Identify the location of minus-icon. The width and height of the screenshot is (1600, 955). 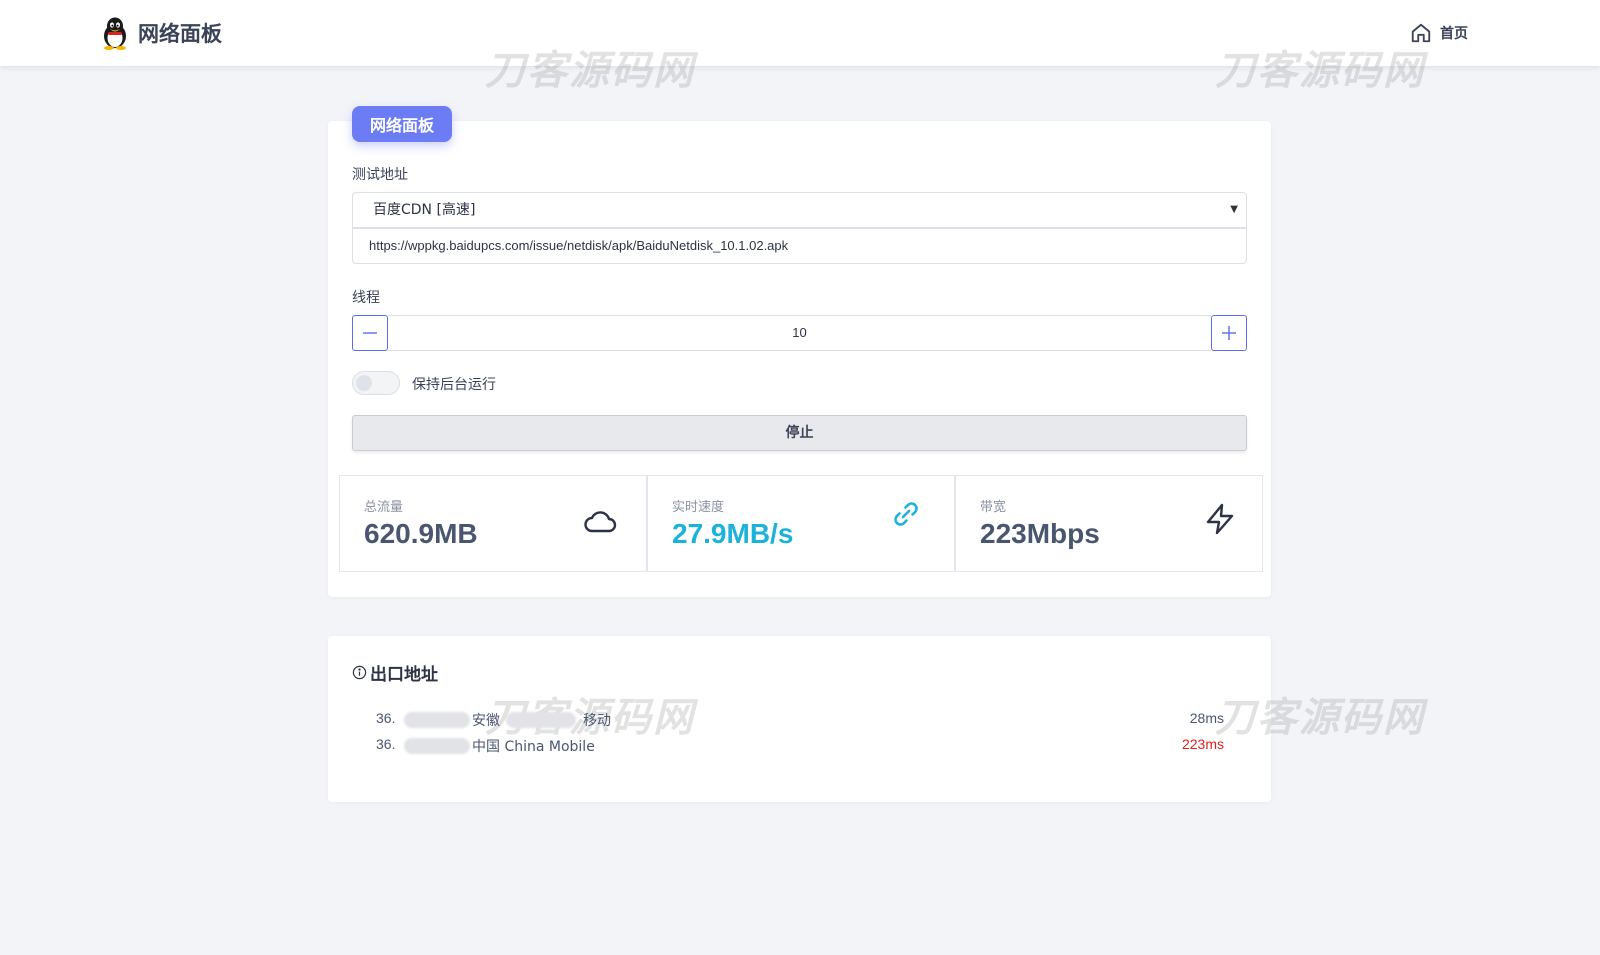
(370, 333).